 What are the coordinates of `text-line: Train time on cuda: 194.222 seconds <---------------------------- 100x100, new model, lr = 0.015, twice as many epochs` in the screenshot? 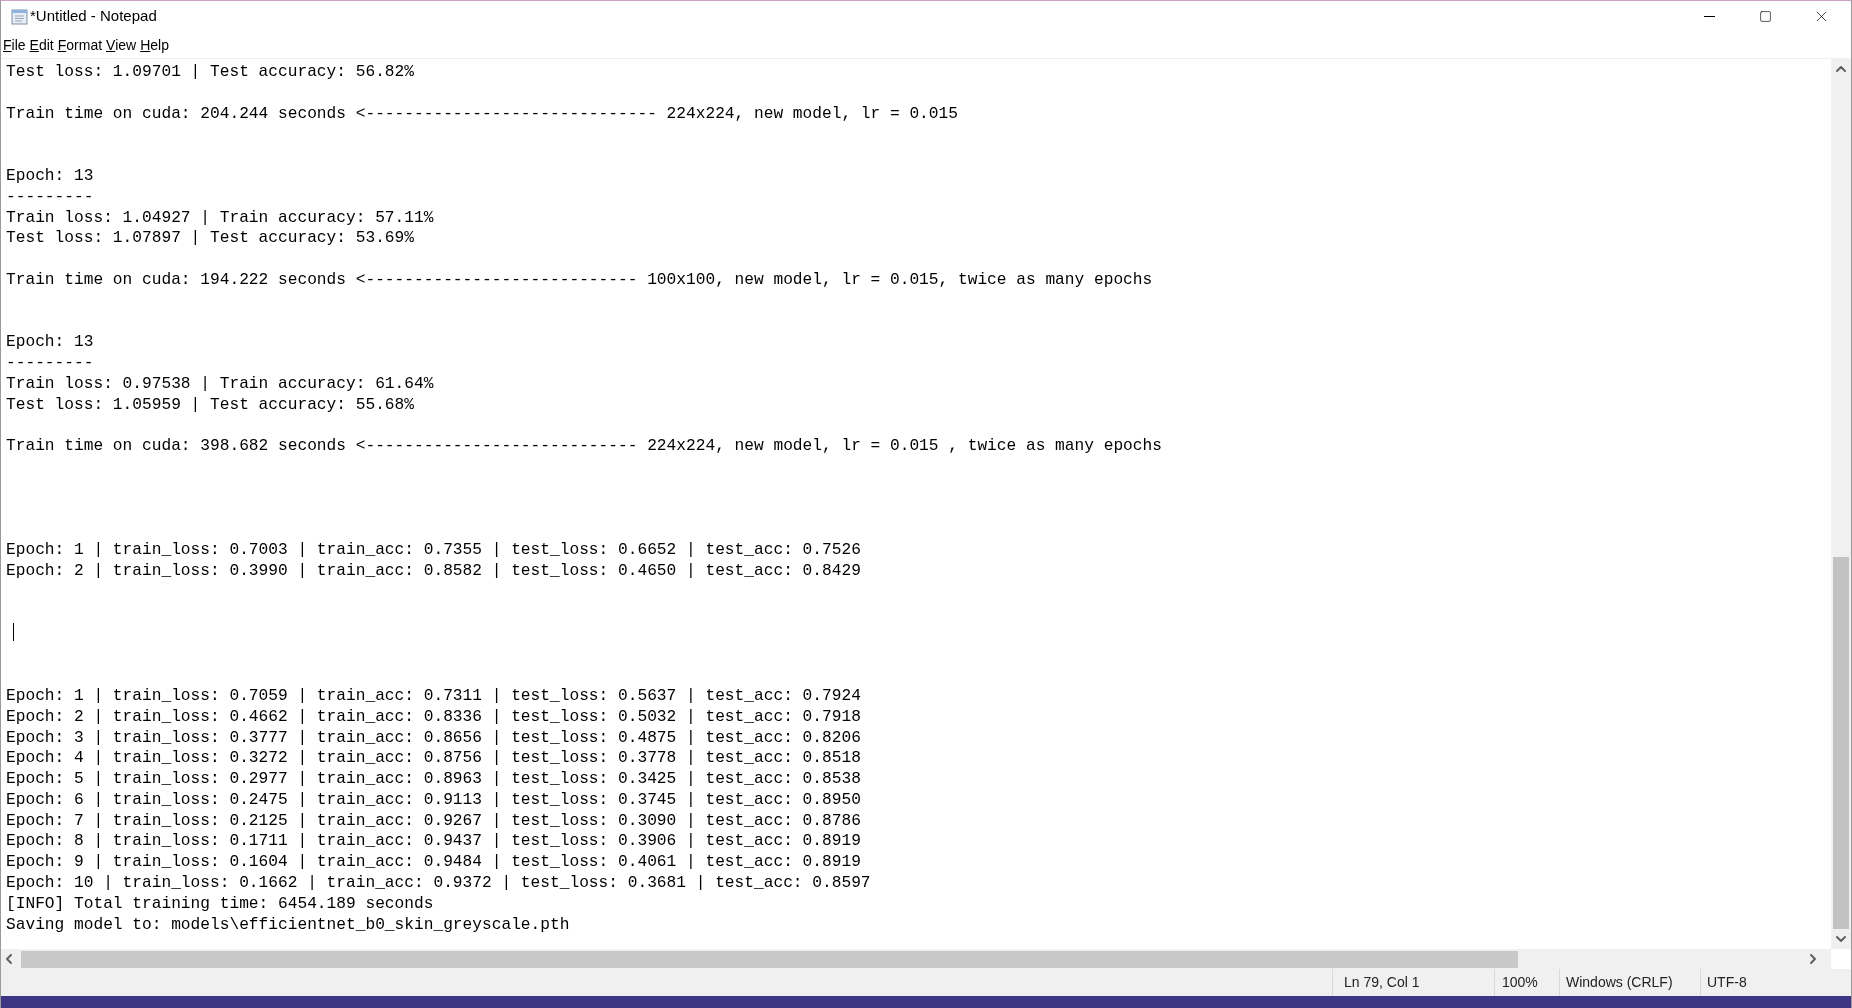 It's located at (579, 279).